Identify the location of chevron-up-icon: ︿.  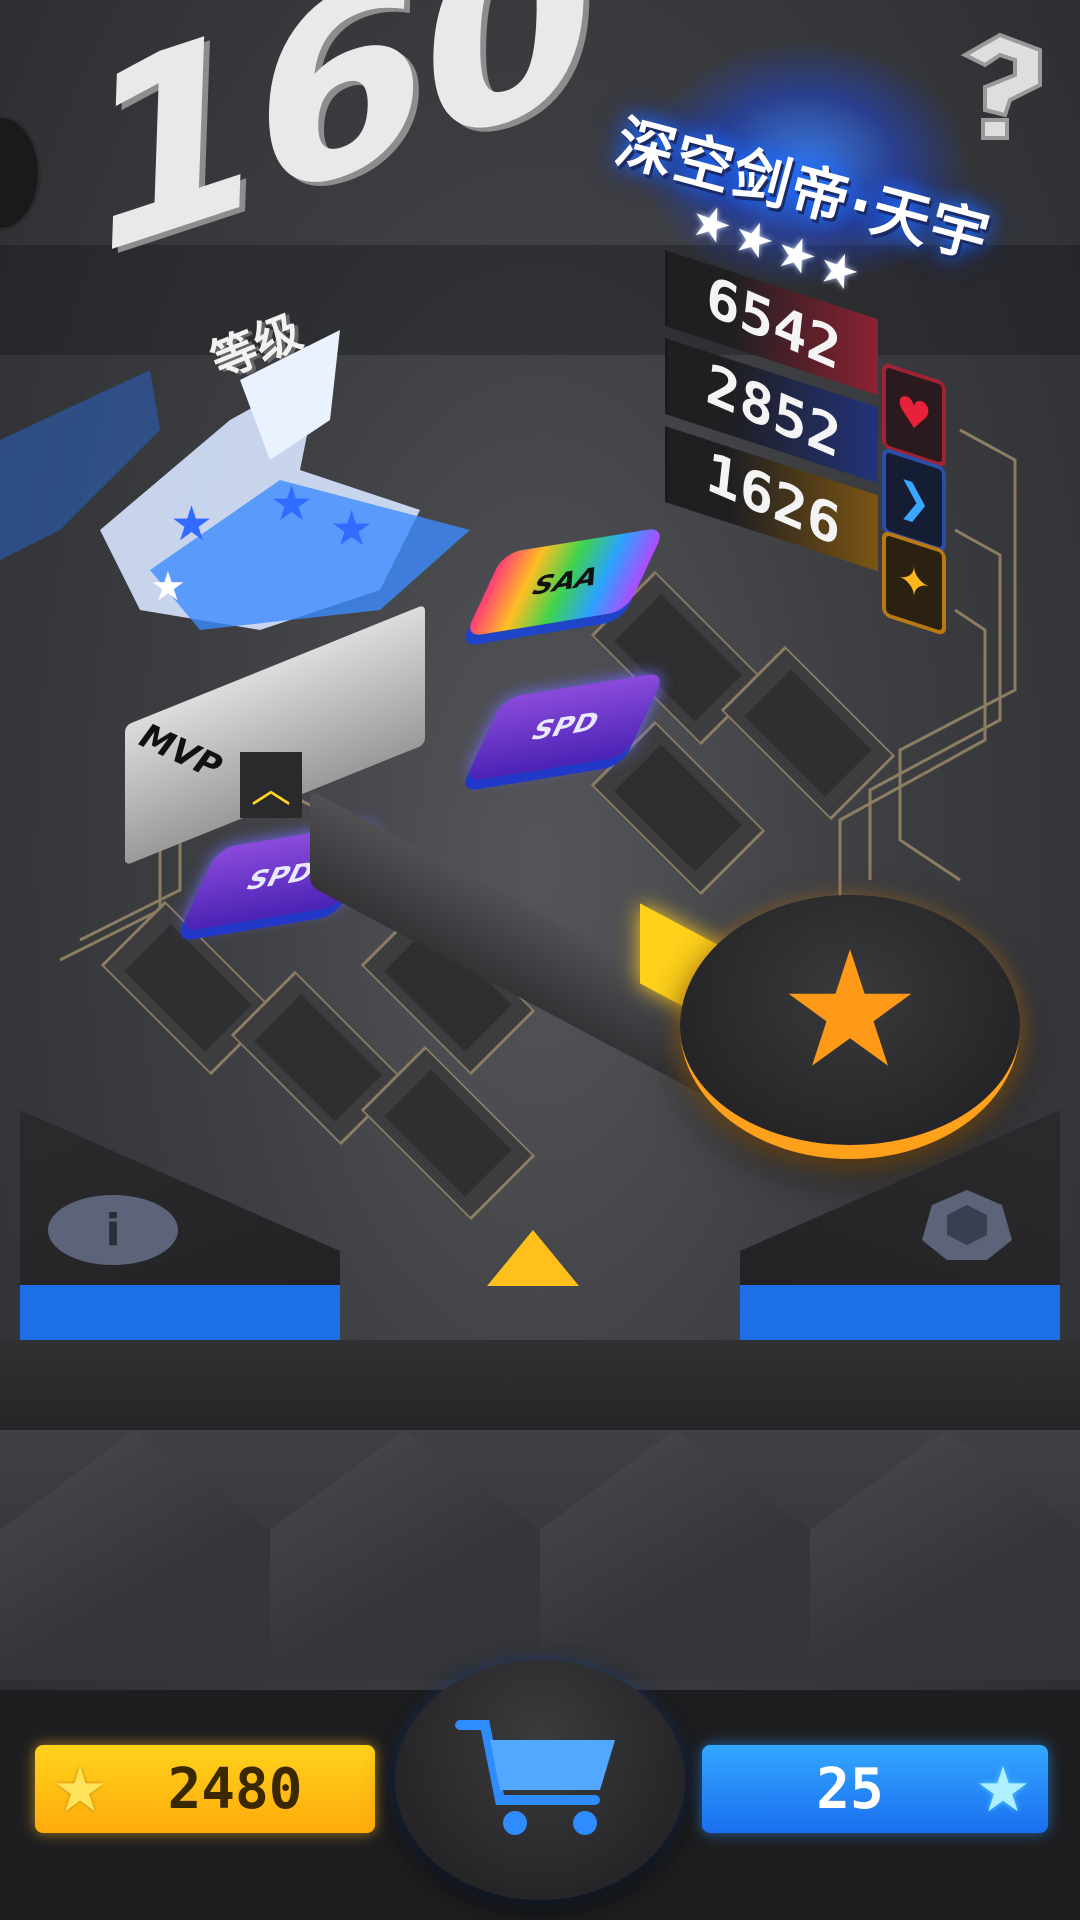
(271, 785).